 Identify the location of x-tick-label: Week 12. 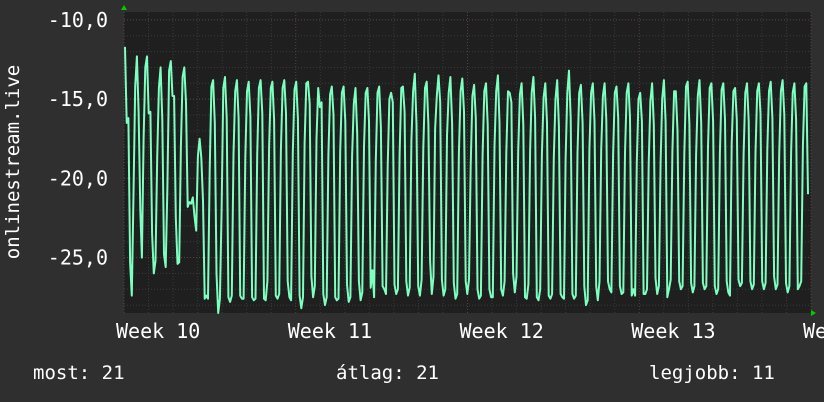
(502, 331).